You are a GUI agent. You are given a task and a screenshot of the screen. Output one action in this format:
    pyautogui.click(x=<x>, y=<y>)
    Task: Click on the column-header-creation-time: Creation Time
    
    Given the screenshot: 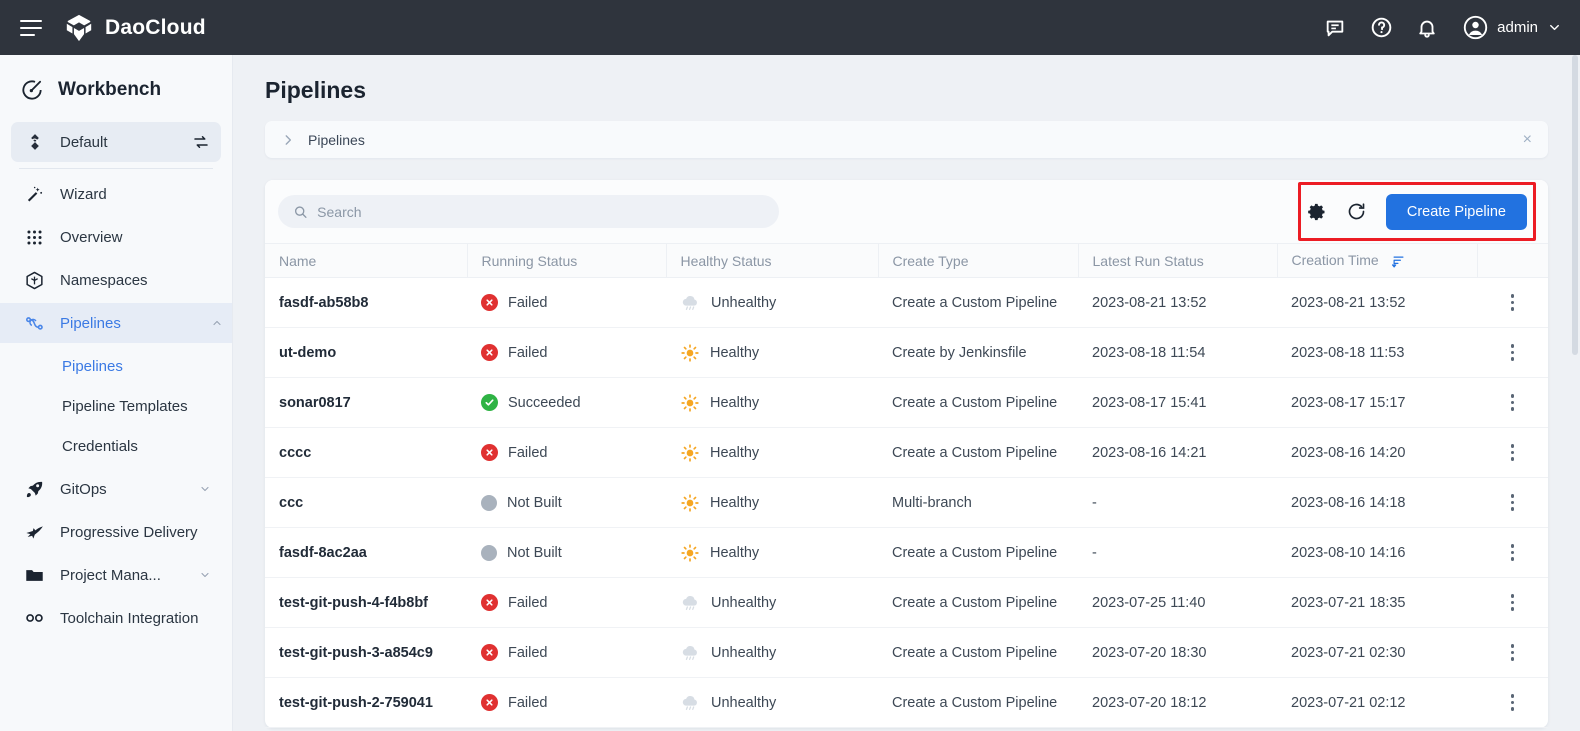 What is the action you would take?
    pyautogui.click(x=1377, y=260)
    